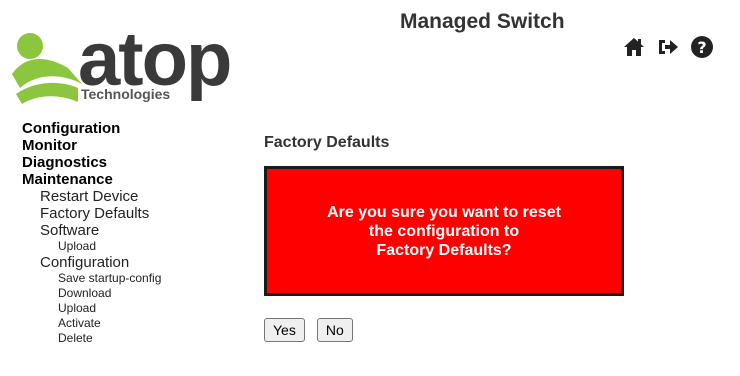 The height and width of the screenshot is (376, 740). What do you see at coordinates (122, 162) in the screenshot?
I see `menu-diagnostics: Diagnostics` at bounding box center [122, 162].